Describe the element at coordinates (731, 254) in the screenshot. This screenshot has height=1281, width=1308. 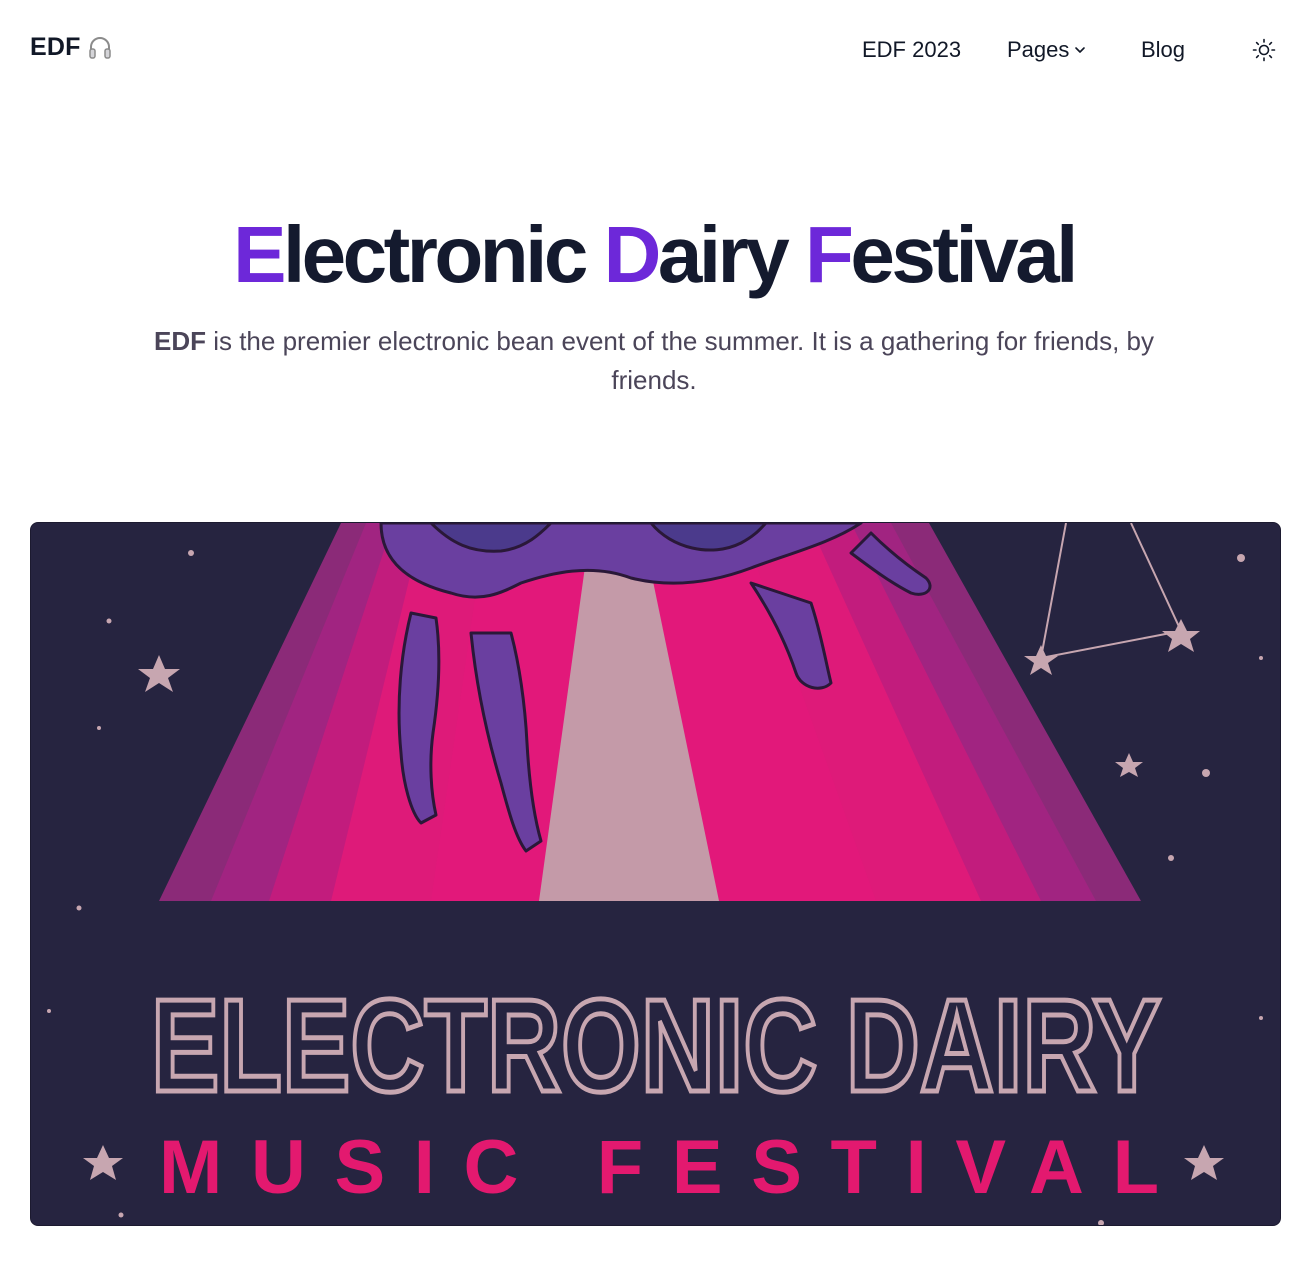
I see `title-word-rest: airy` at that location.